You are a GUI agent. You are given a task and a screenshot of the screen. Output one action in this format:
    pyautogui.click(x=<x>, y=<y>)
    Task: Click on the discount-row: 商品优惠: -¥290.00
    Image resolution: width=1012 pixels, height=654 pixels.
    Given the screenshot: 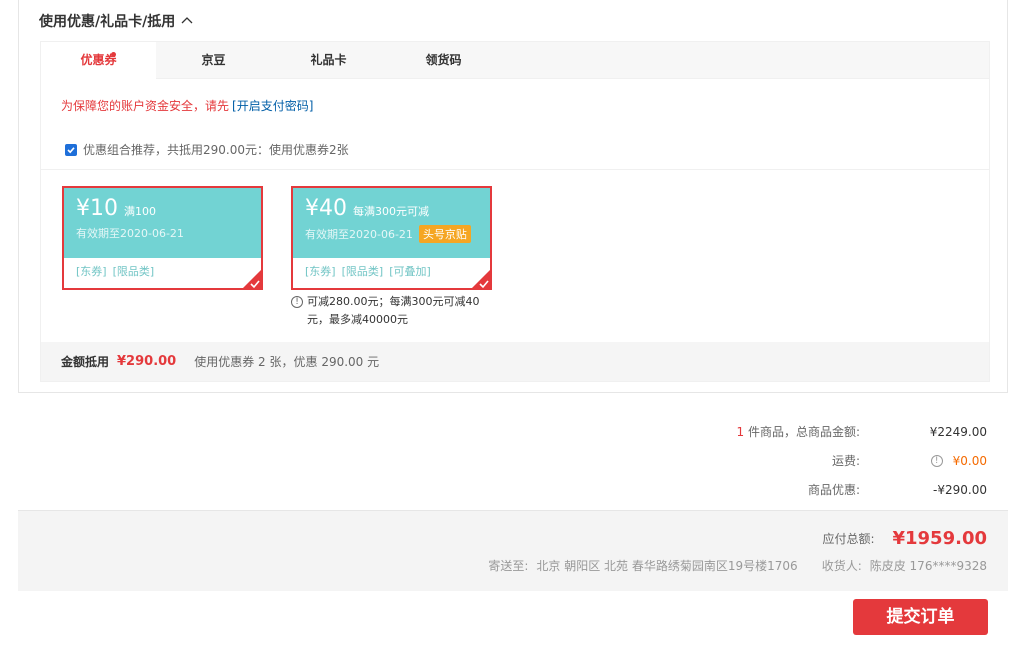 What is the action you would take?
    pyautogui.click(x=787, y=489)
    